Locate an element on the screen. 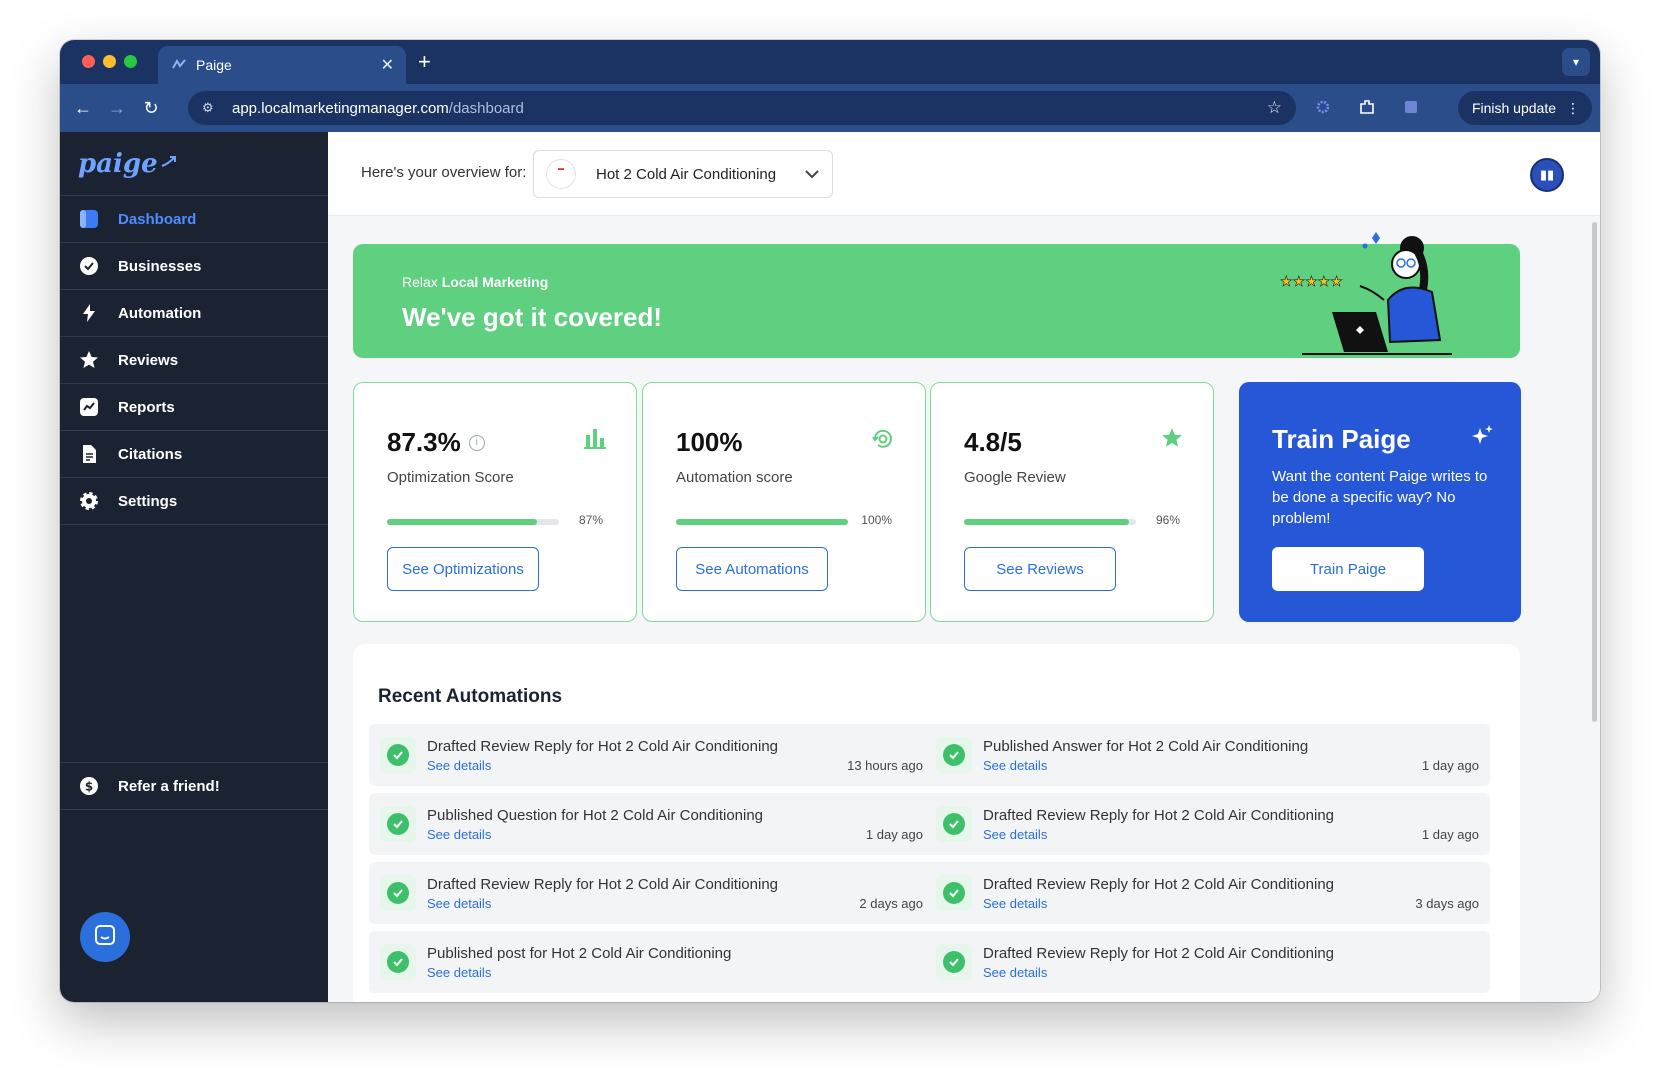 This screenshot has height=1080, width=1659. money-icon: $ is located at coordinates (89, 786).